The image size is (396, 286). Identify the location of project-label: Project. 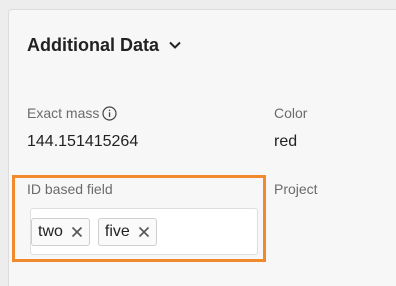
(296, 189).